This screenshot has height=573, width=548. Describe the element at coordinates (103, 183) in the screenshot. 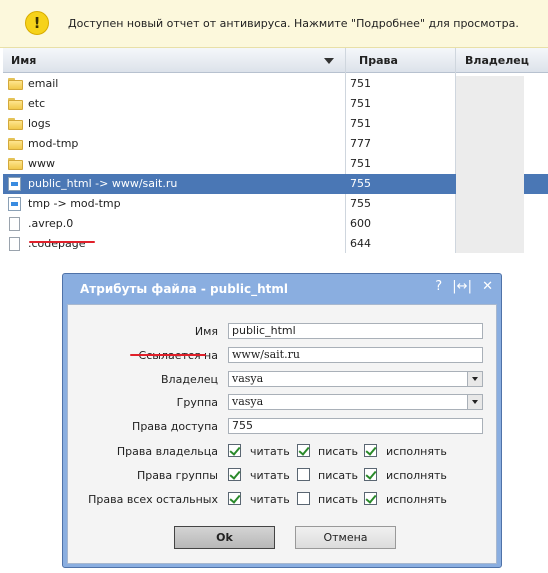

I see `file-name: public_html -> www/sait.ru` at that location.